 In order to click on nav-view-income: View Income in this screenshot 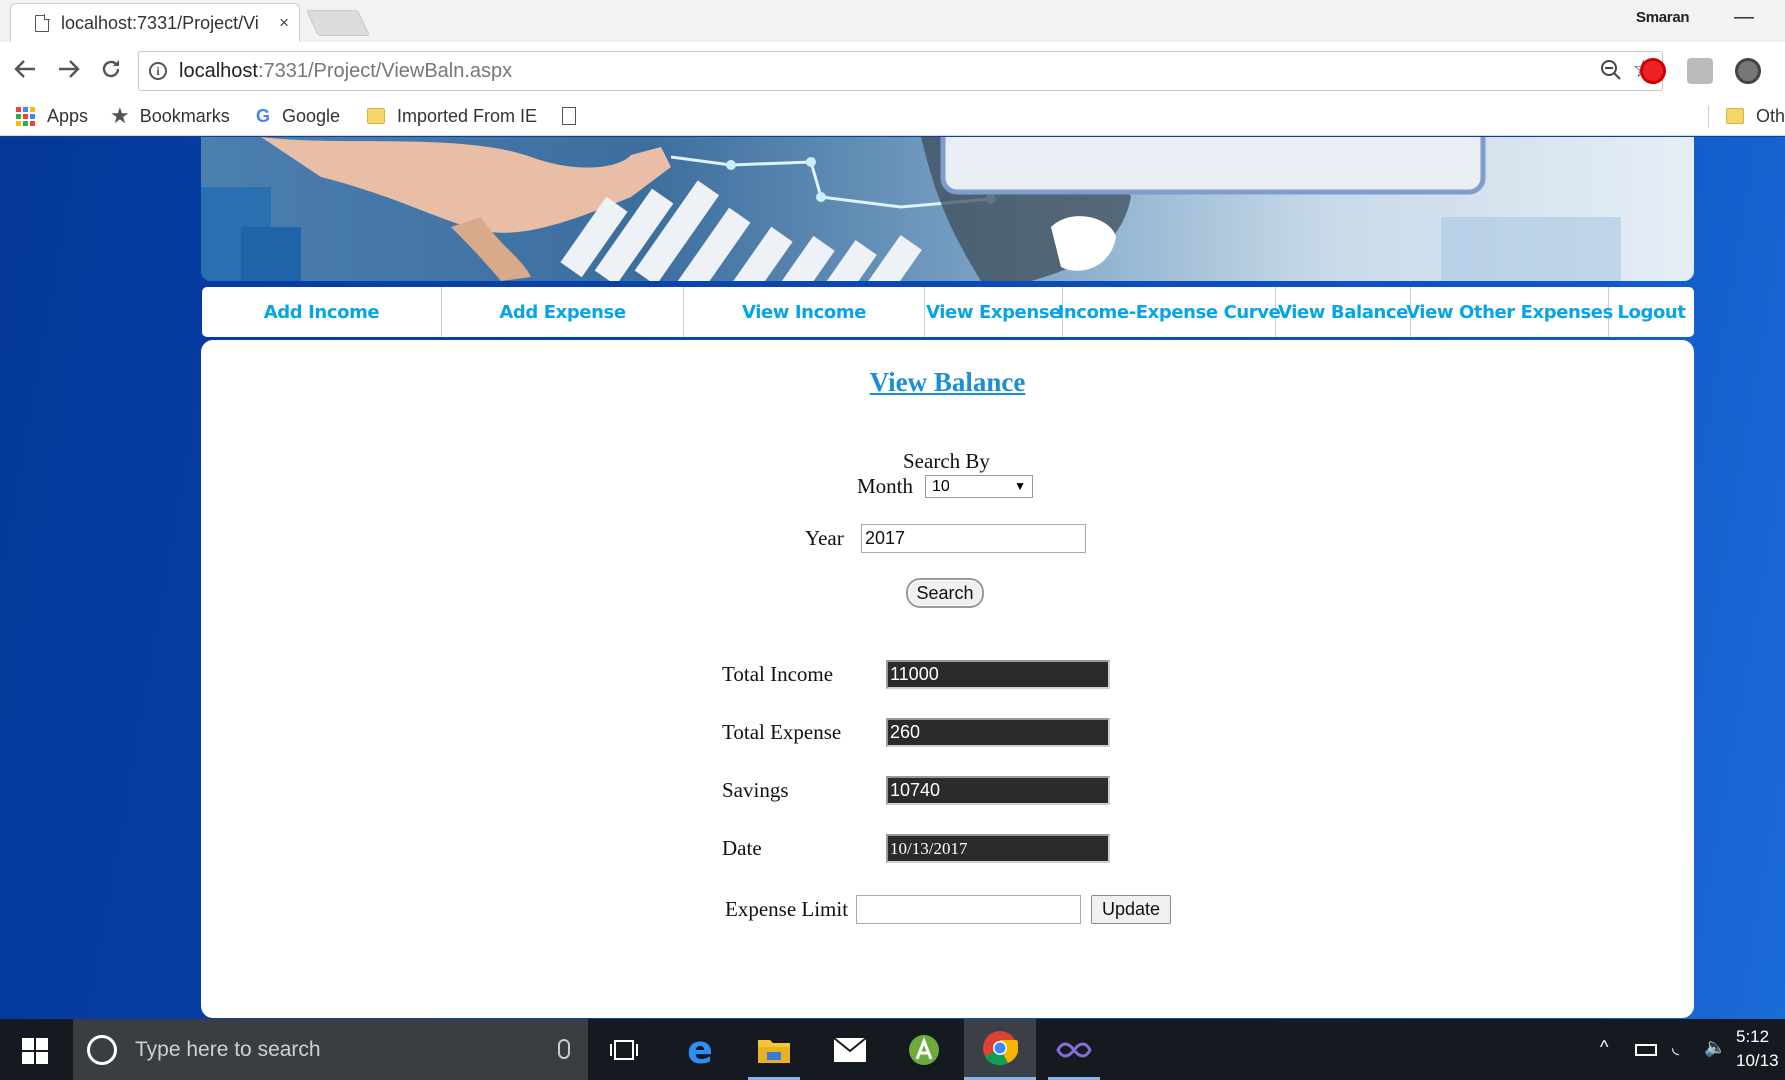, I will do `click(804, 312)`.